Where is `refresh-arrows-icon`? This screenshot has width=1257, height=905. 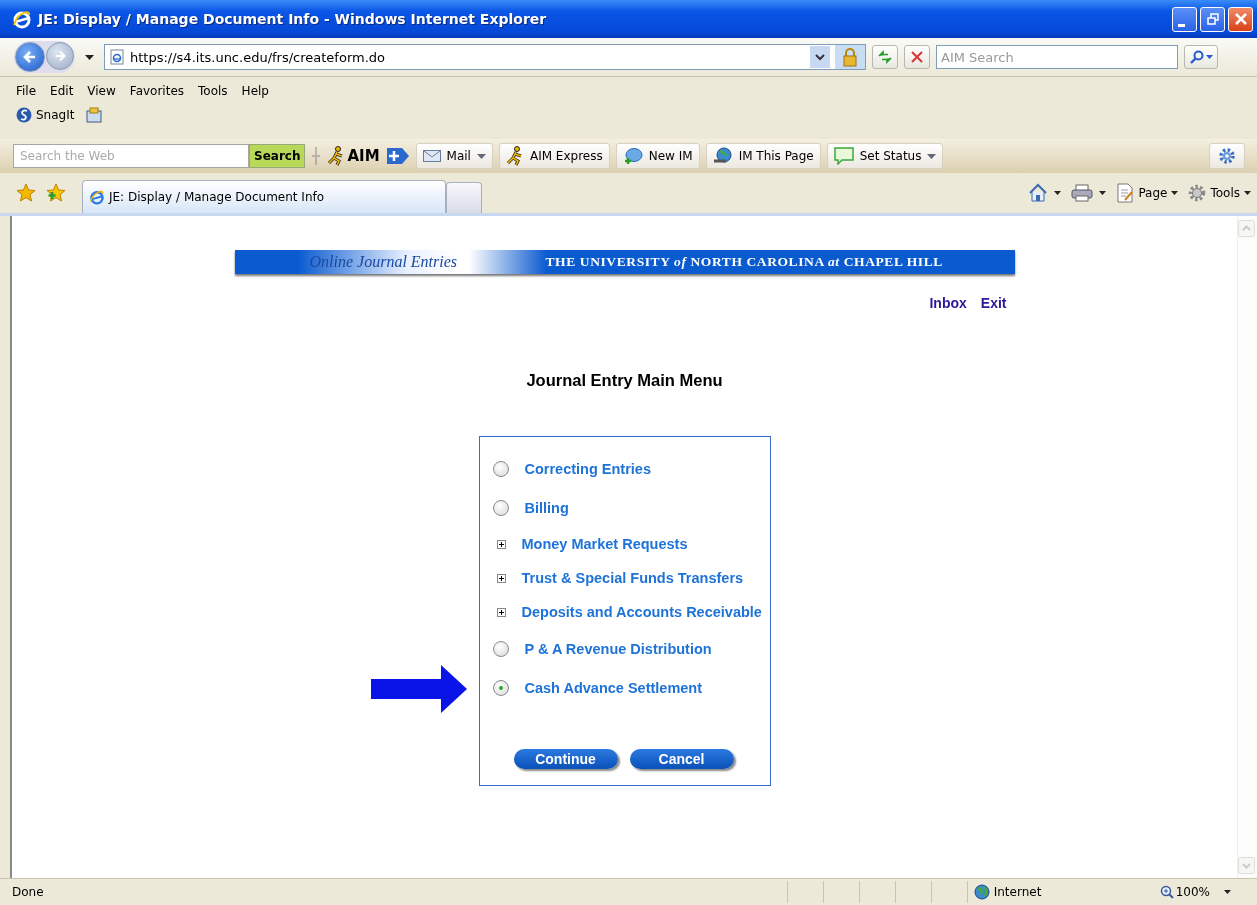
refresh-arrows-icon is located at coordinates (885, 57).